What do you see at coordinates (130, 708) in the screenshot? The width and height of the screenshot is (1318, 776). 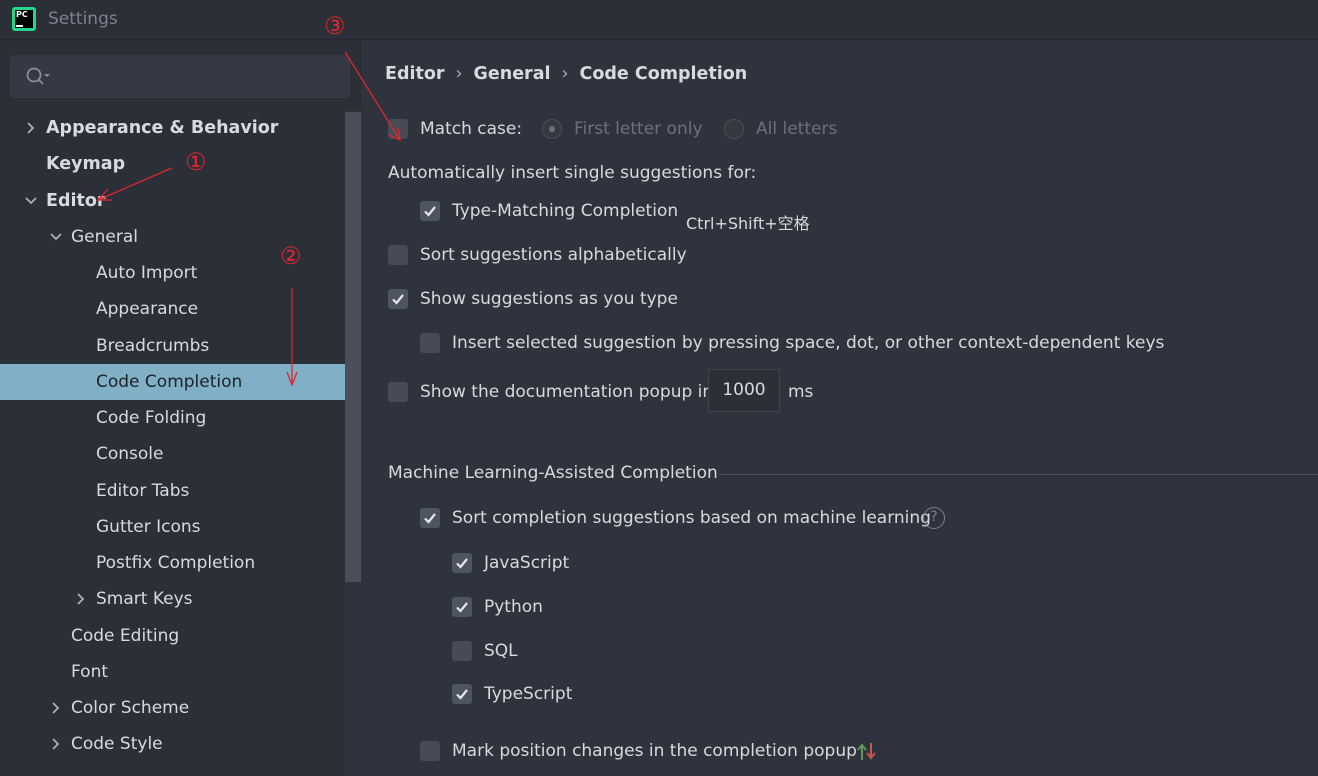 I see `sidebar-item-label: Color Scheme` at bounding box center [130, 708].